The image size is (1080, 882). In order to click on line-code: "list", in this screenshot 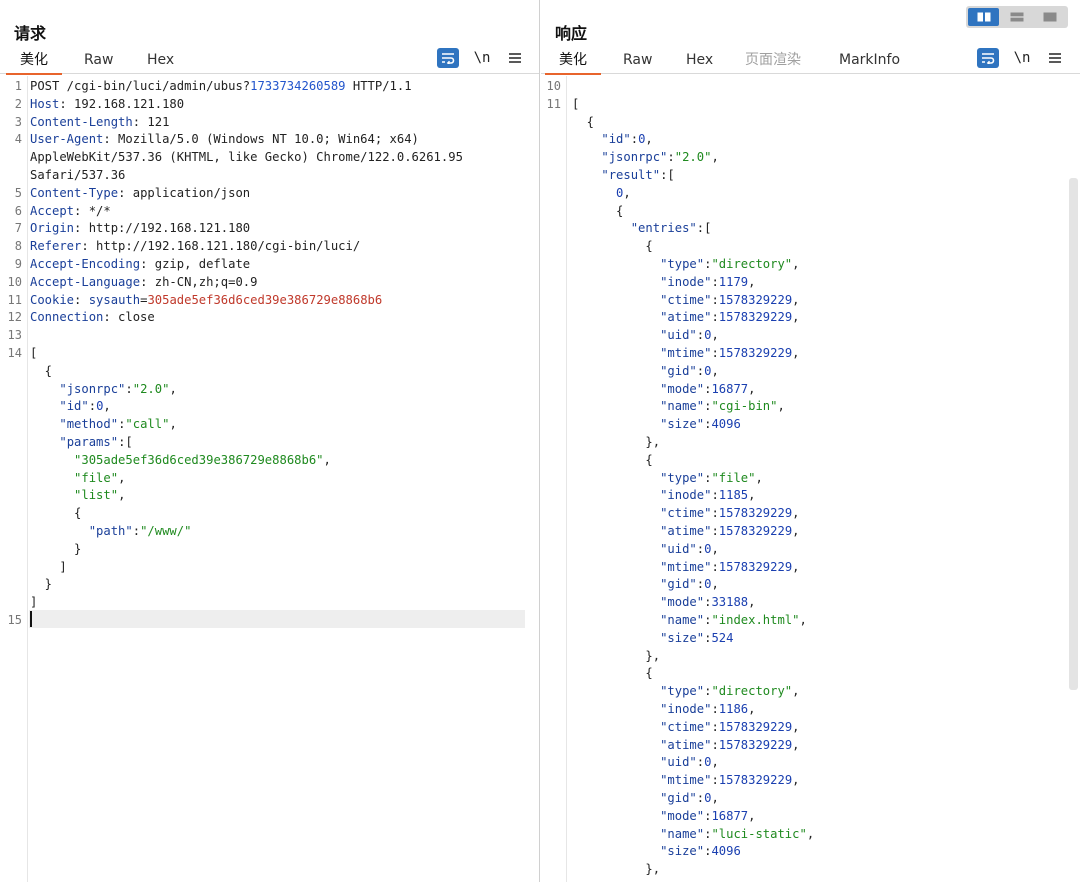, I will do `click(77, 495)`.